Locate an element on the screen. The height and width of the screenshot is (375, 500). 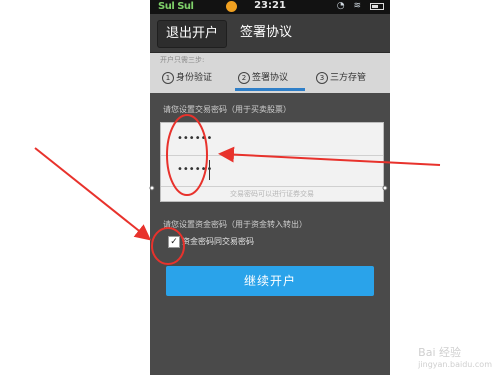
step-caption: 开户只需三步: is located at coordinates (182, 60).